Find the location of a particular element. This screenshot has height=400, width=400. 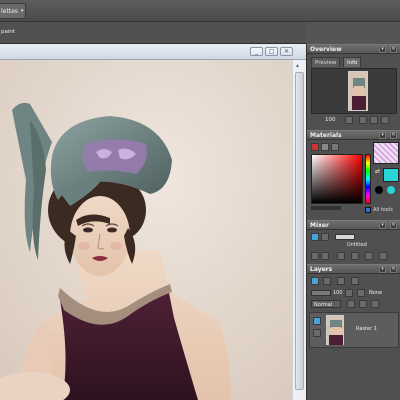

layer-type-icon is located at coordinates (327, 281).